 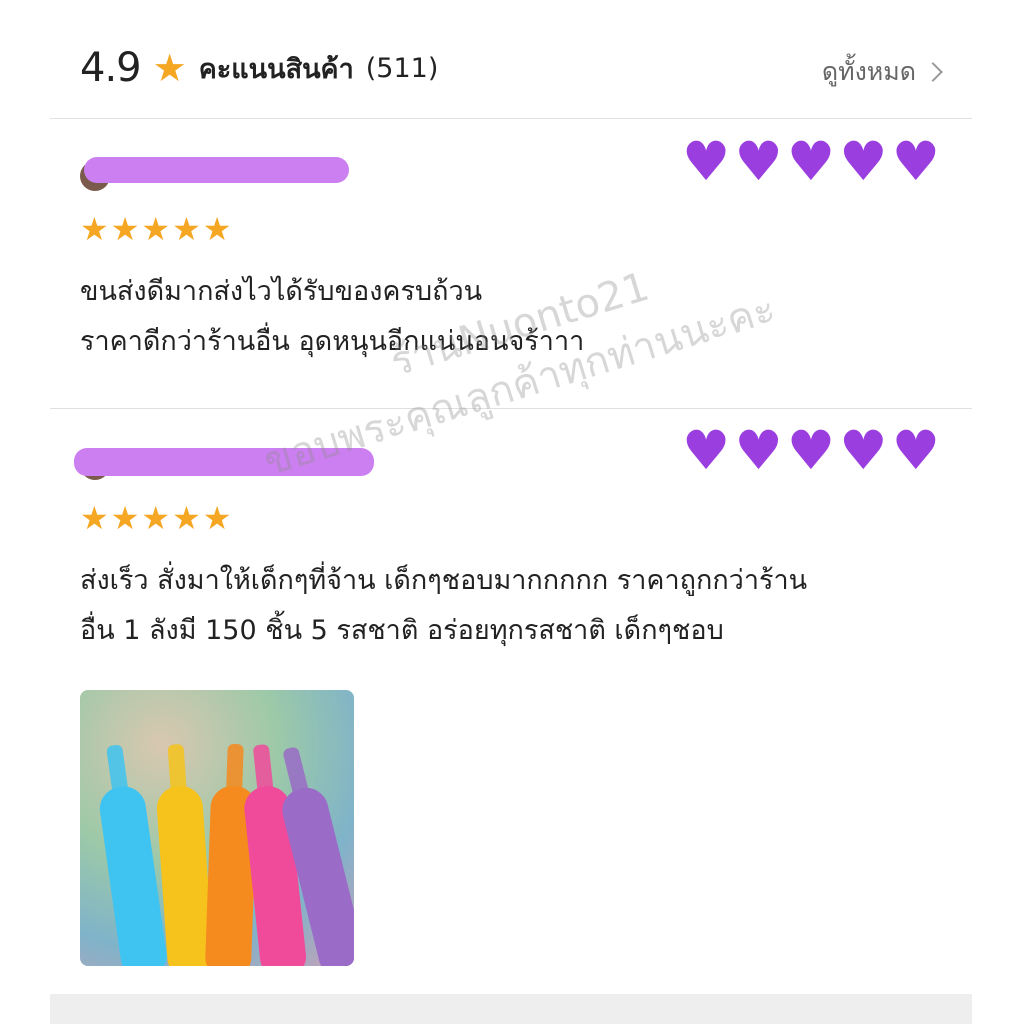 What do you see at coordinates (217, 828) in the screenshot?
I see `review-photo` at bounding box center [217, 828].